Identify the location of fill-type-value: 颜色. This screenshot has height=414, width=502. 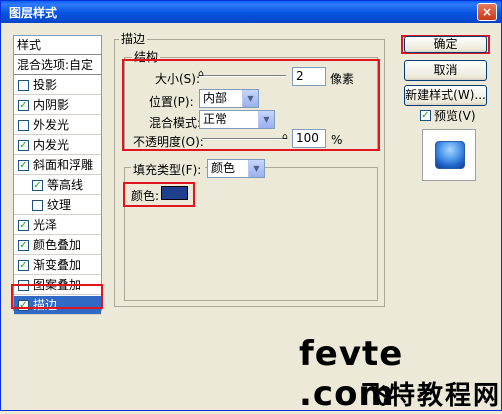
(223, 168).